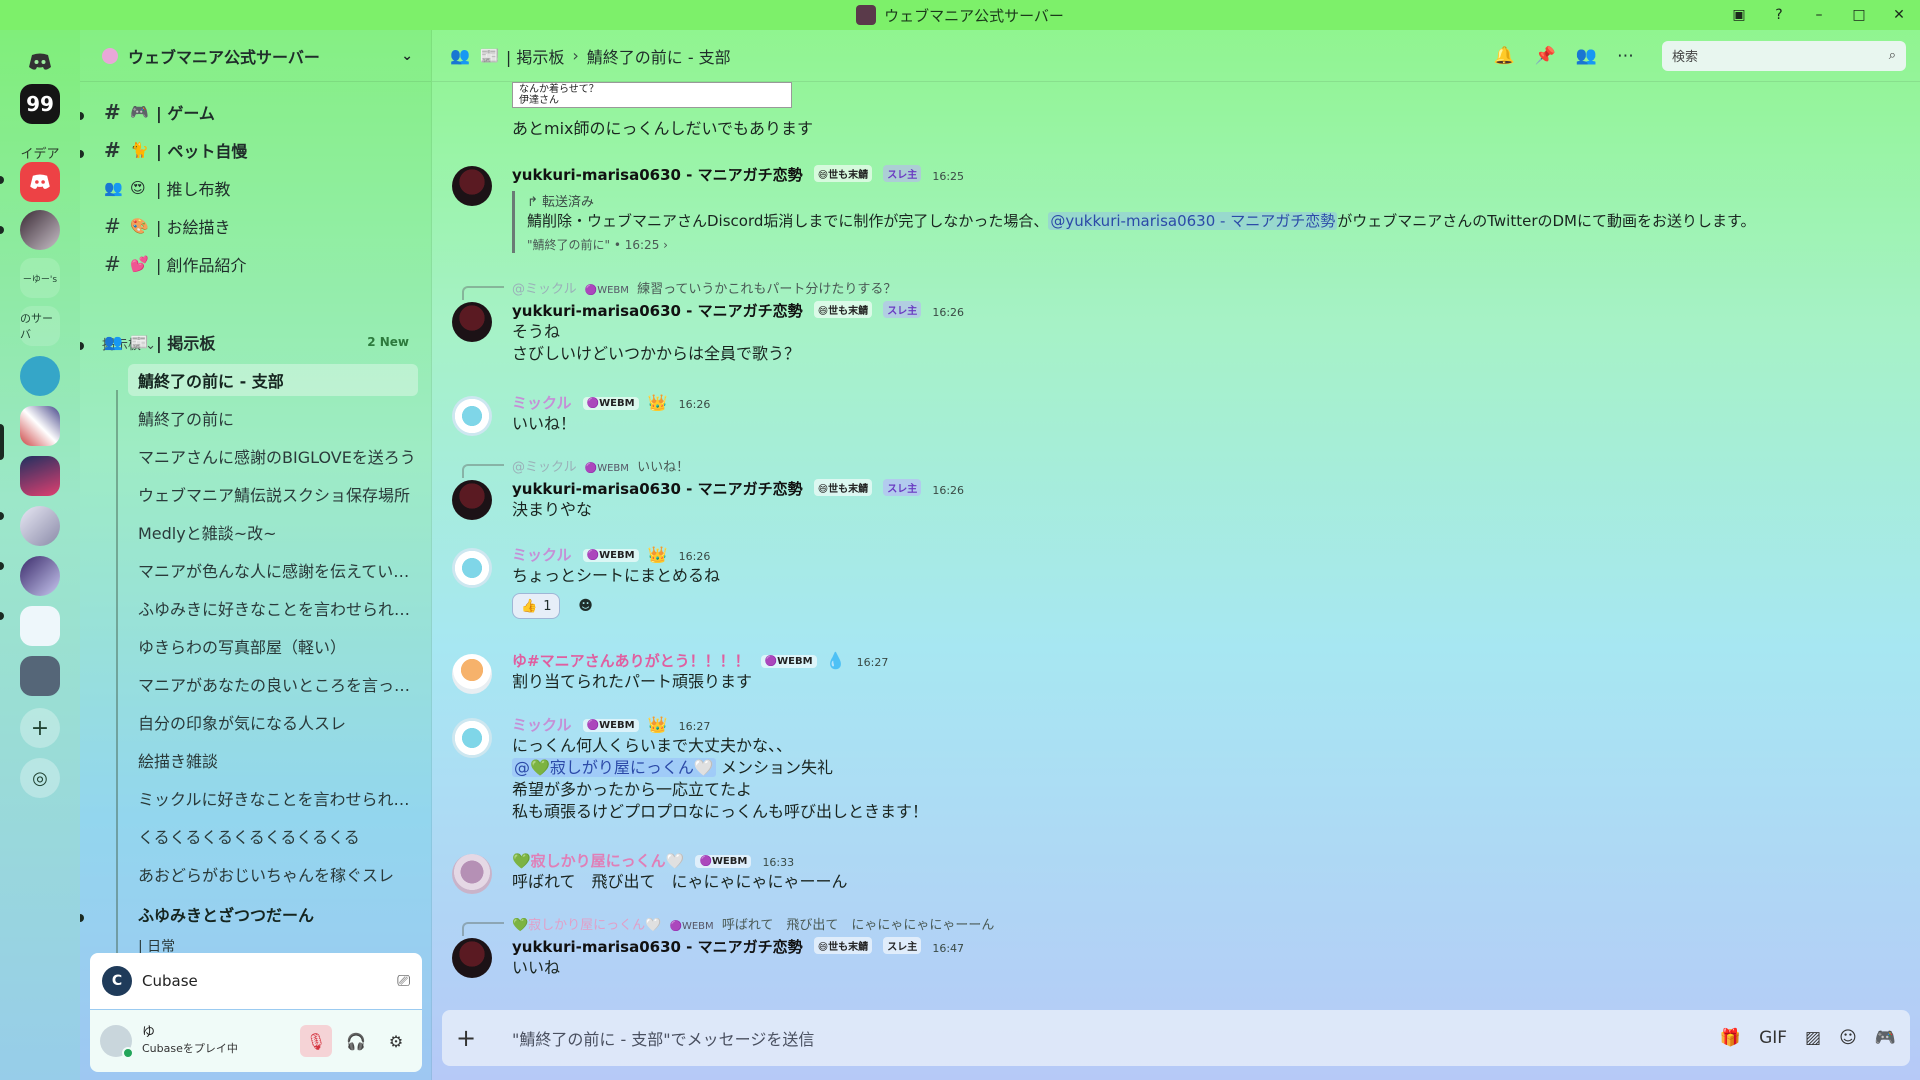 Image resolution: width=1920 pixels, height=1080 pixels. What do you see at coordinates (257, 112) in the screenshot?
I see `channel-game: # 🎮 | ゲーム` at bounding box center [257, 112].